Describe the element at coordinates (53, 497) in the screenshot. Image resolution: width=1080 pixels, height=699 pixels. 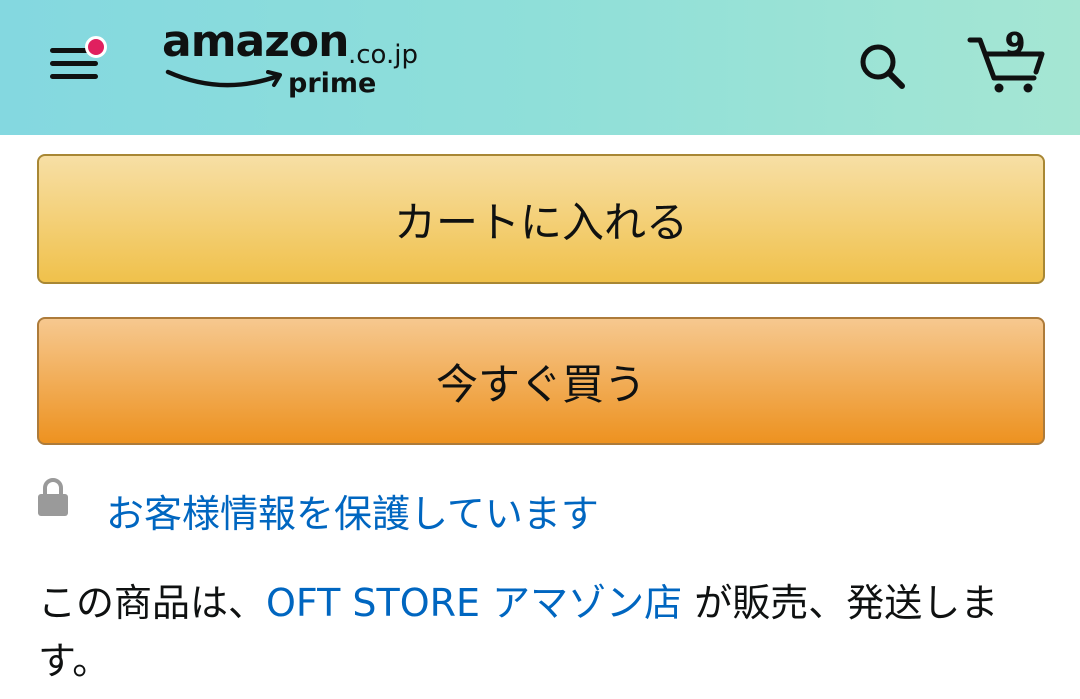
I see `lock-icon` at that location.